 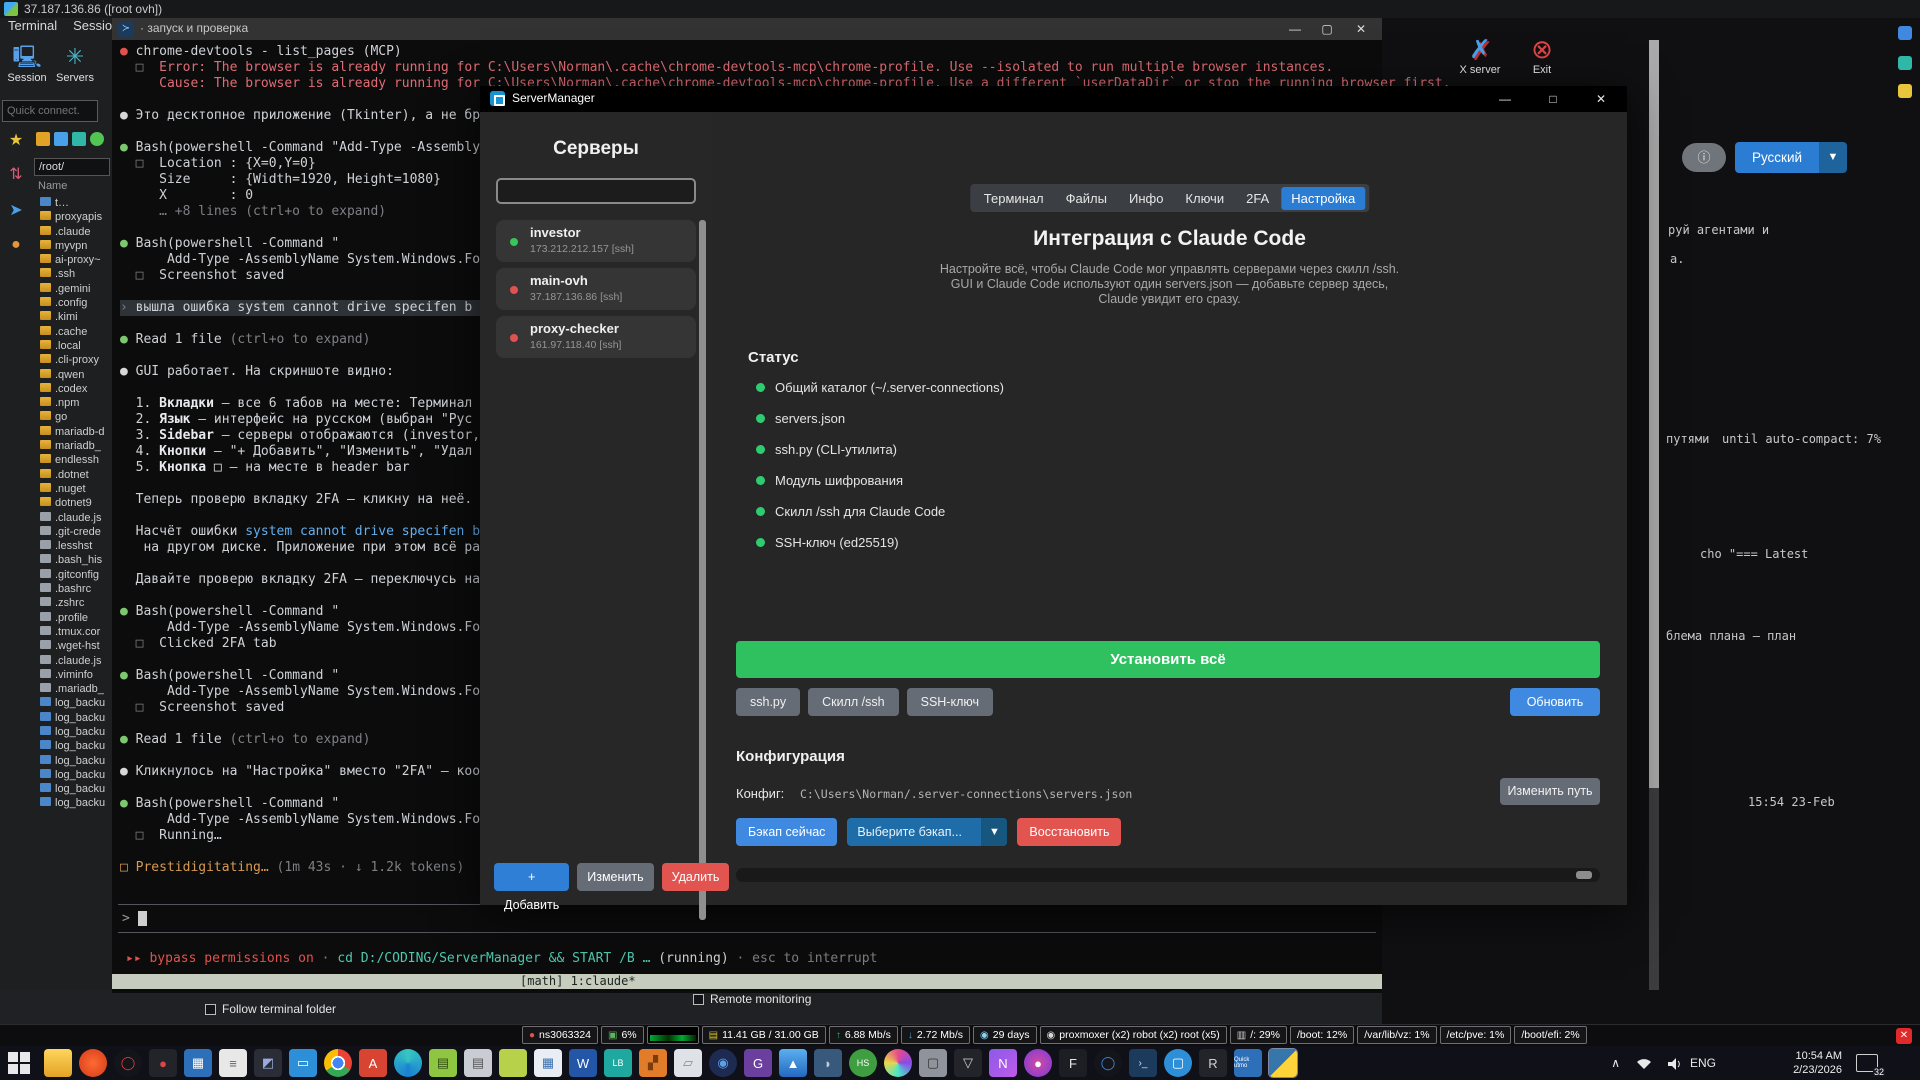 What do you see at coordinates (1038, 1063) in the screenshot?
I see `taskbar-icon-github: ●` at bounding box center [1038, 1063].